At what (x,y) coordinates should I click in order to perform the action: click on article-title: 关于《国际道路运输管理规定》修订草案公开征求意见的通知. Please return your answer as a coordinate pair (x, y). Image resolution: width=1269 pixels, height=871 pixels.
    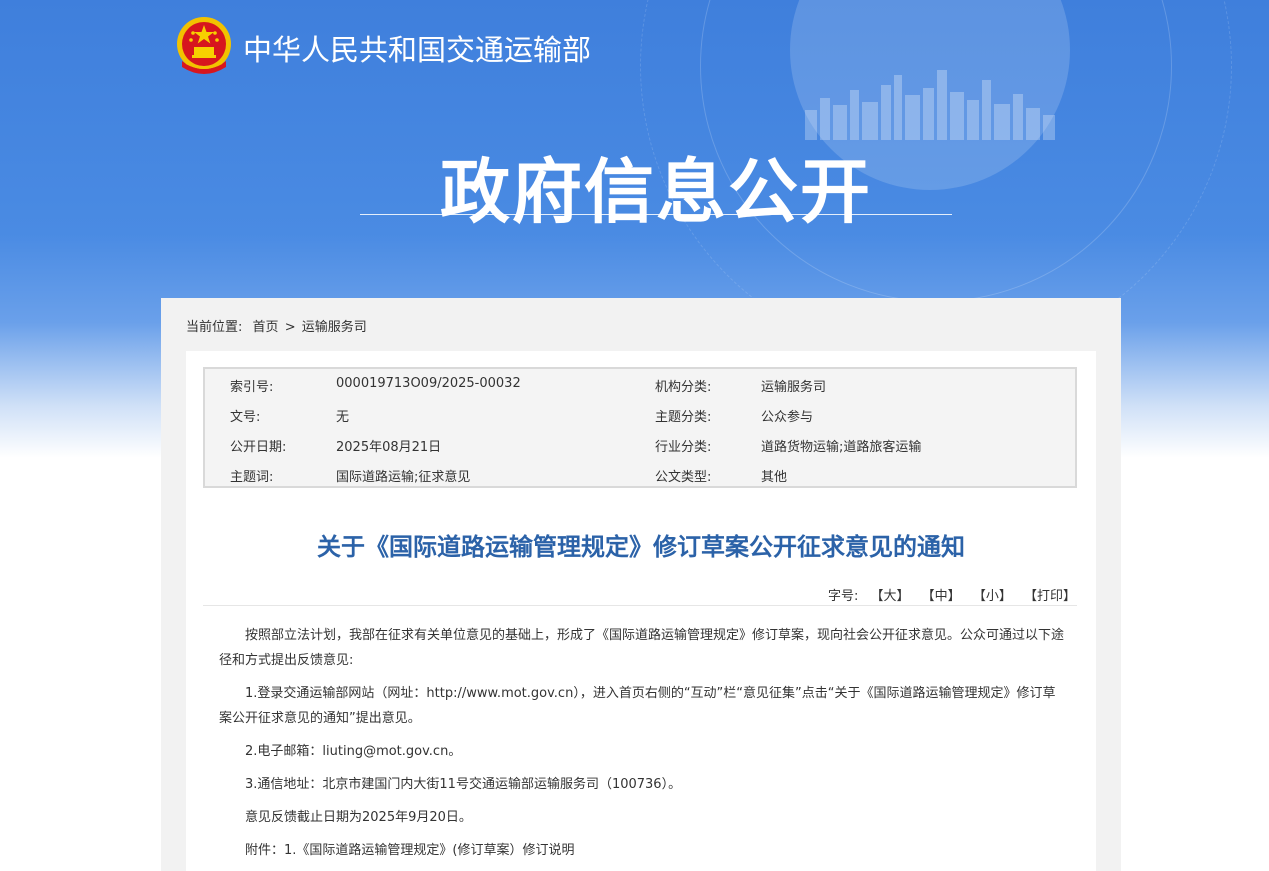
    Looking at the image, I should click on (641, 547).